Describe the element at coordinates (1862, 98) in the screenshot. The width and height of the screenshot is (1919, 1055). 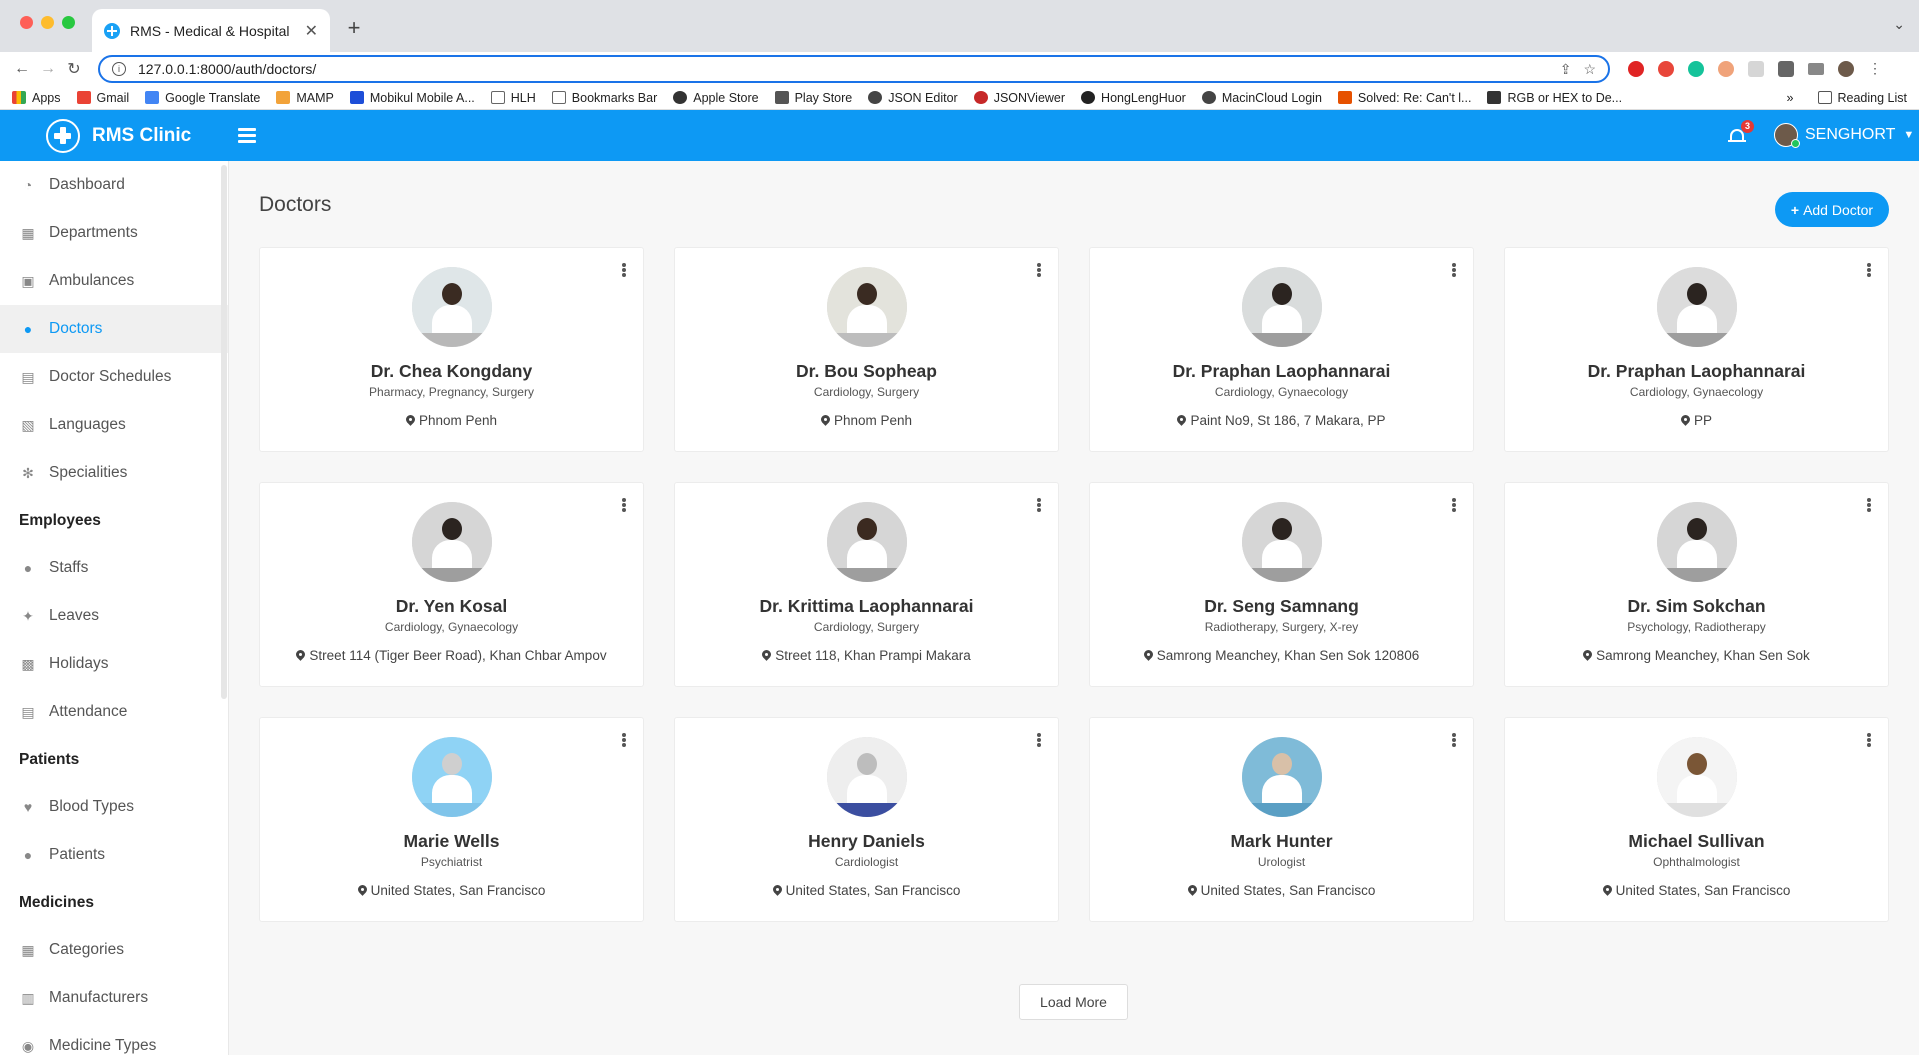
I see `reading-list-button: Reading List` at that location.